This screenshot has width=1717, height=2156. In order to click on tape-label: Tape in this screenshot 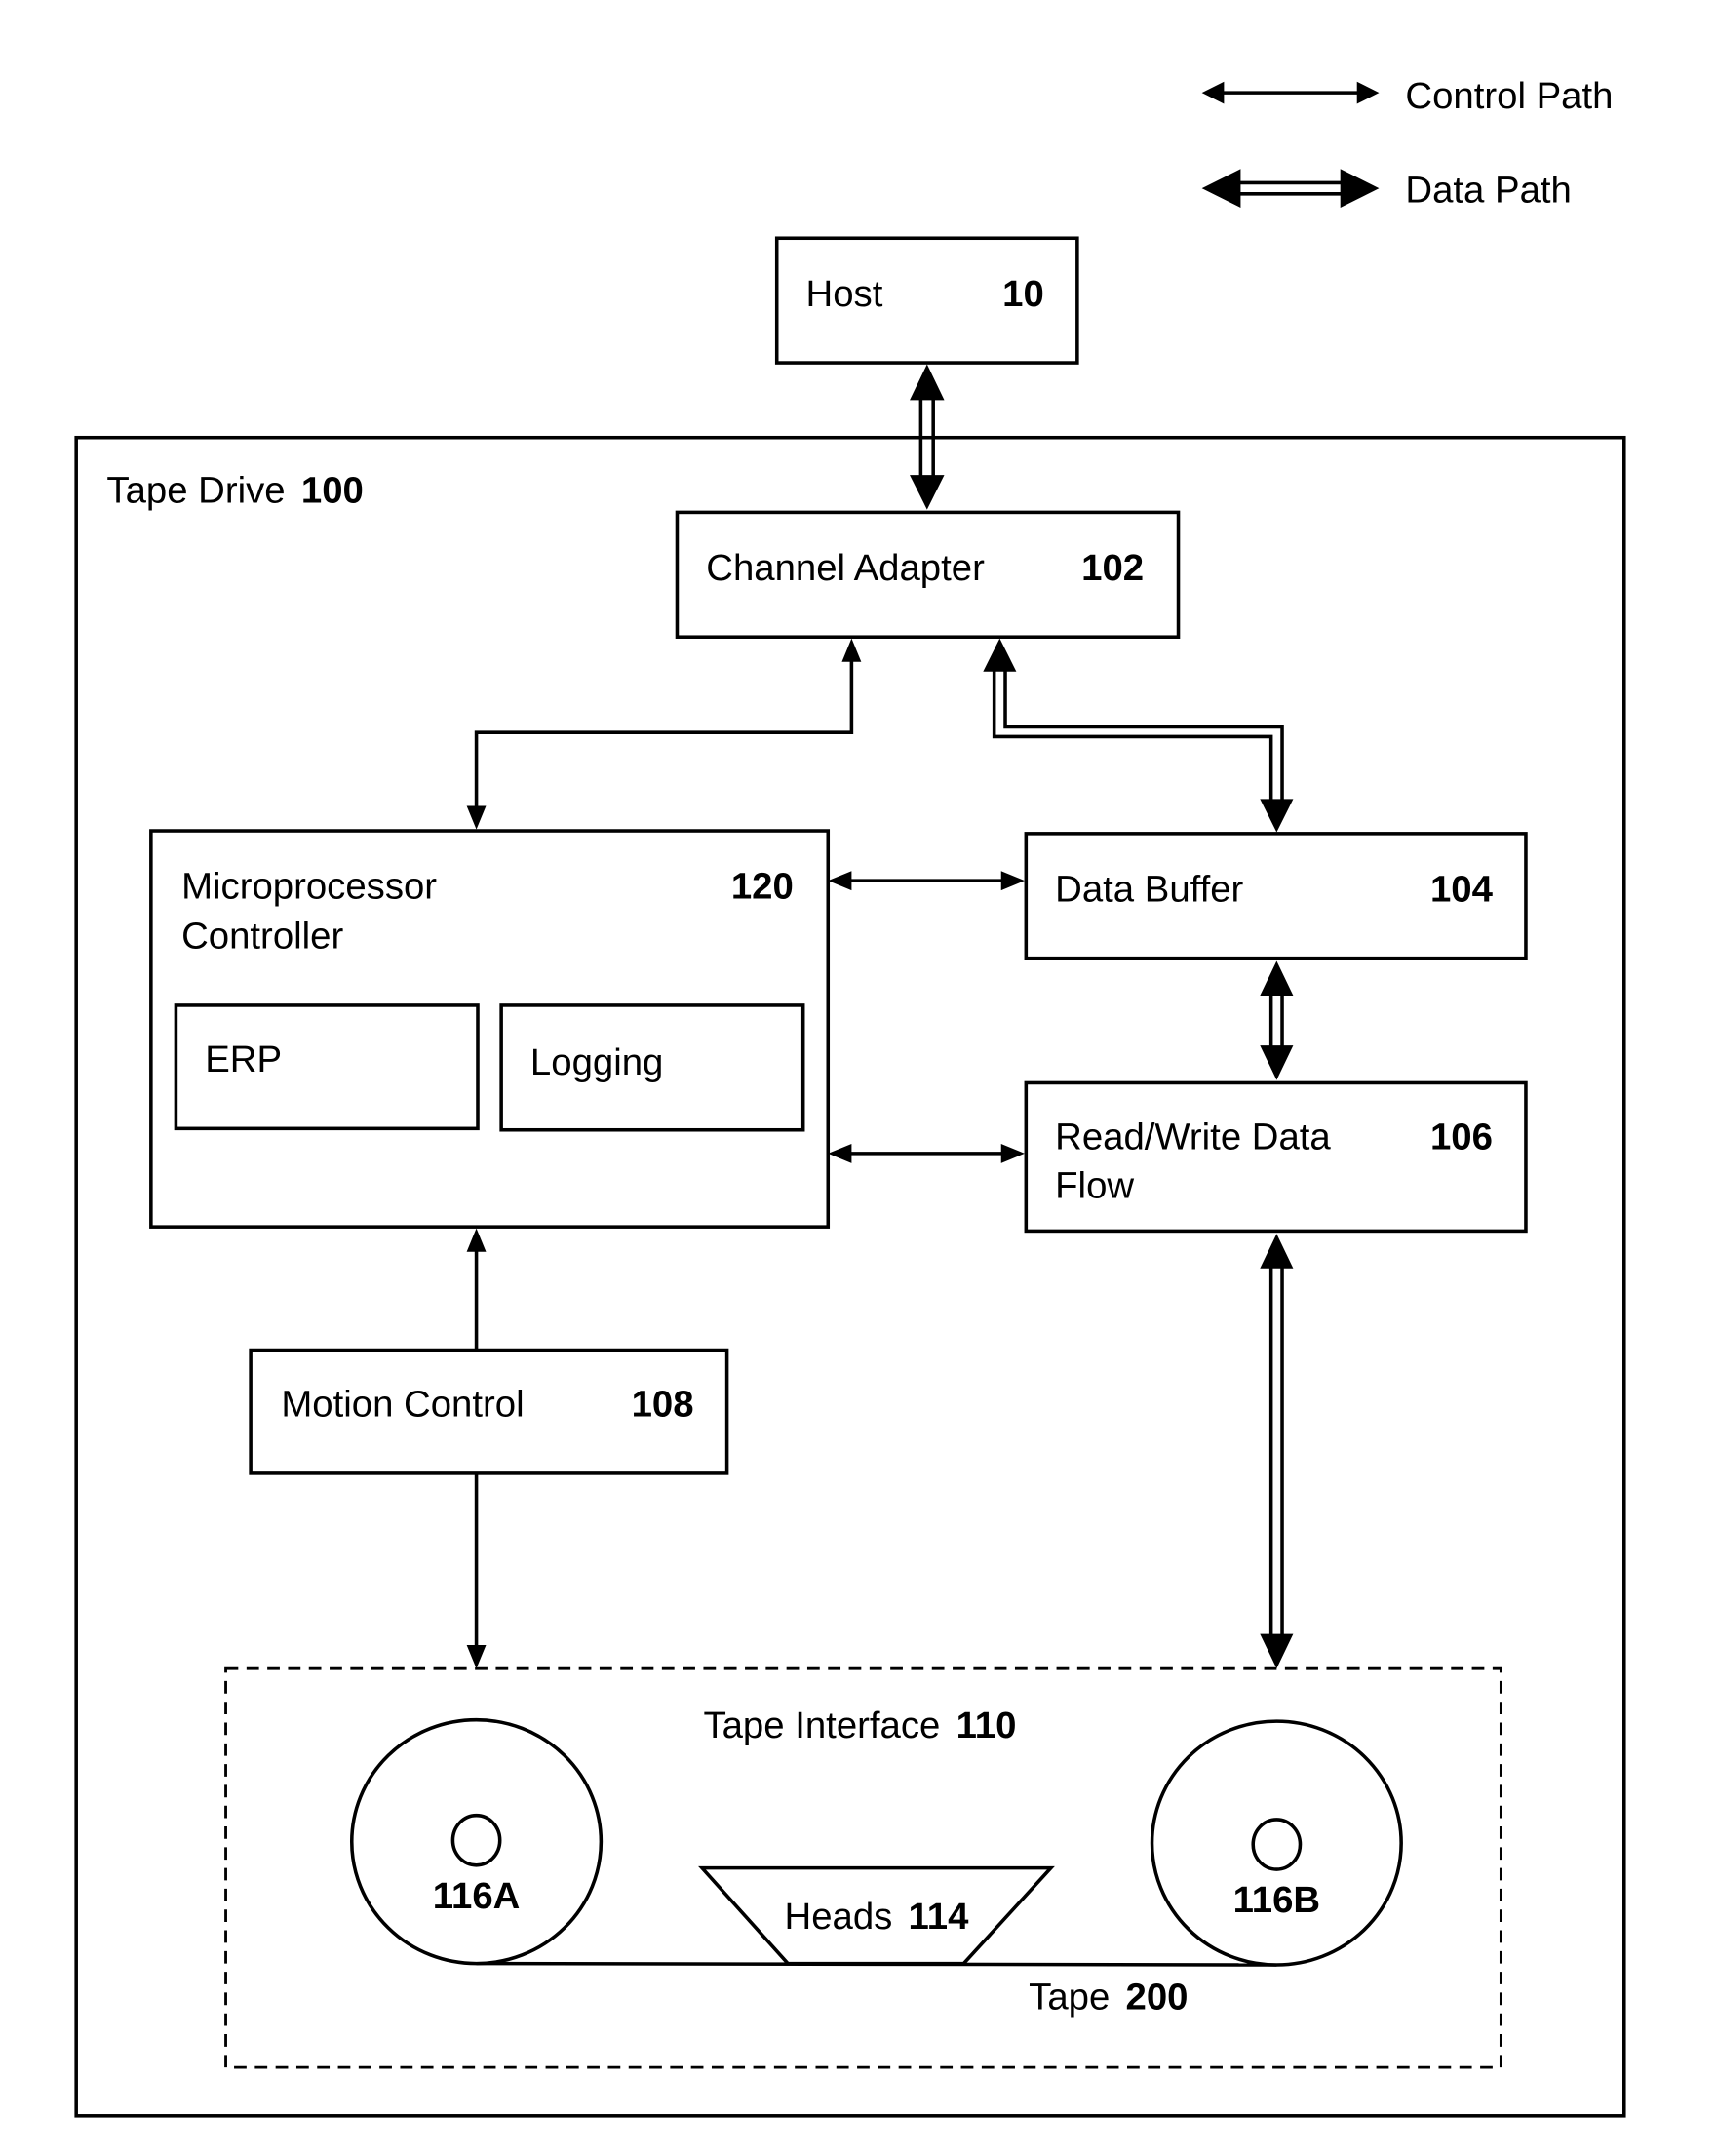, I will do `click(1069, 1997)`.